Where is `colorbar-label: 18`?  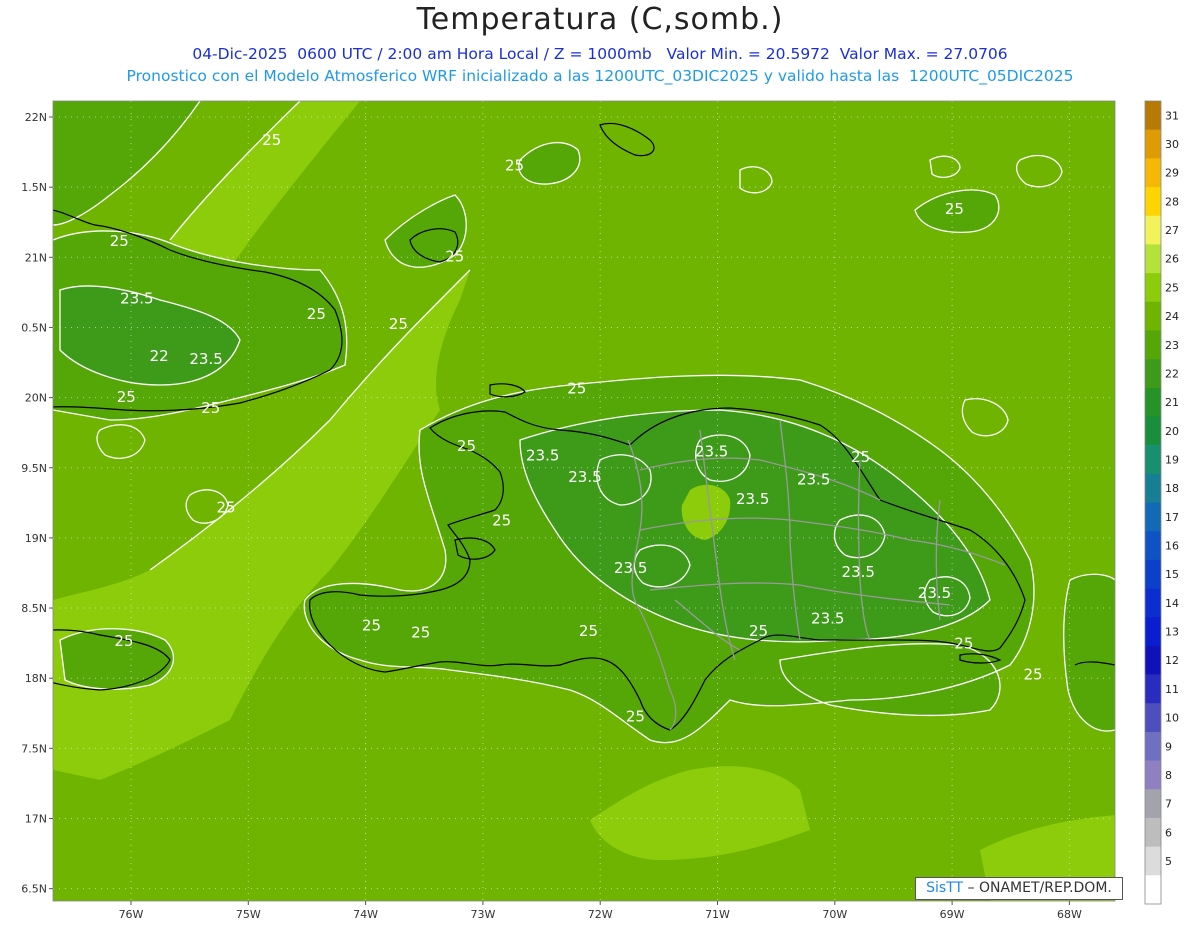
colorbar-label: 18 is located at coordinates (1172, 488).